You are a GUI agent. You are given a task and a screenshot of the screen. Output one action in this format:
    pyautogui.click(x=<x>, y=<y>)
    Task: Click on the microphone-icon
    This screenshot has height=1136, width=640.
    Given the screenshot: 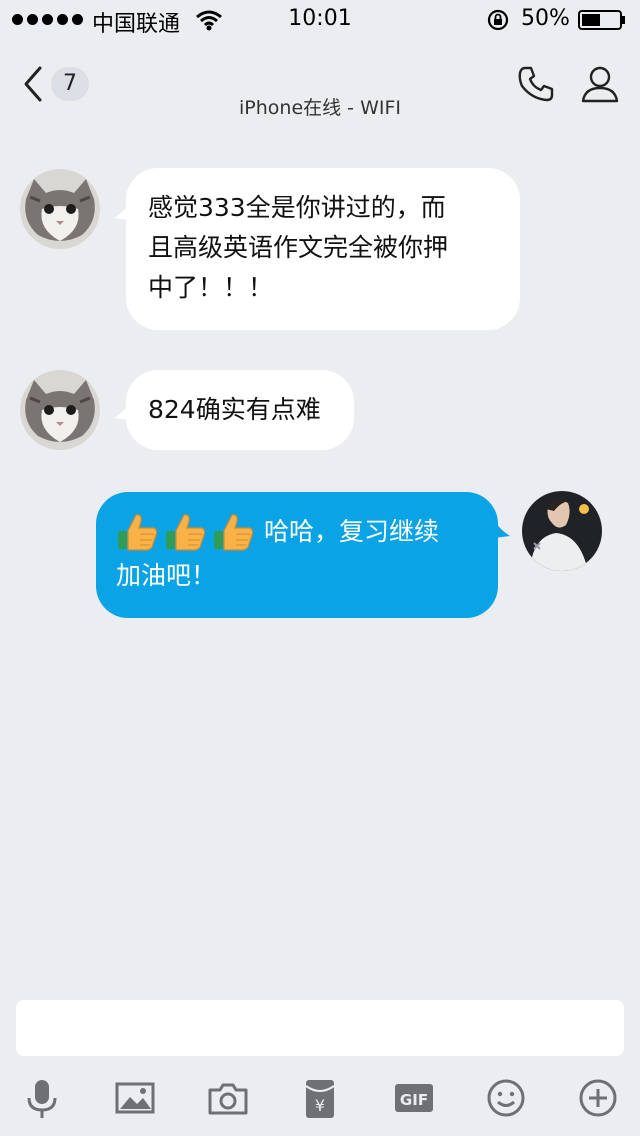 What is the action you would take?
    pyautogui.click(x=42, y=1098)
    